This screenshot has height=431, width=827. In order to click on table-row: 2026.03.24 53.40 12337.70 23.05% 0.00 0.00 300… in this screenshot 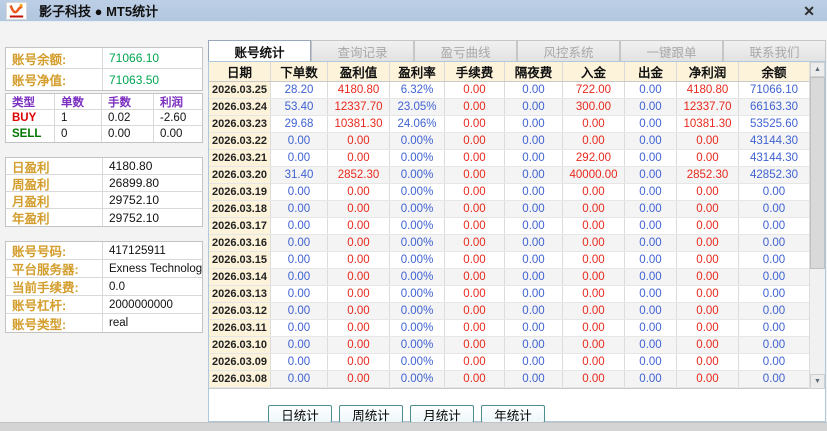, I will do `click(509, 107)`.